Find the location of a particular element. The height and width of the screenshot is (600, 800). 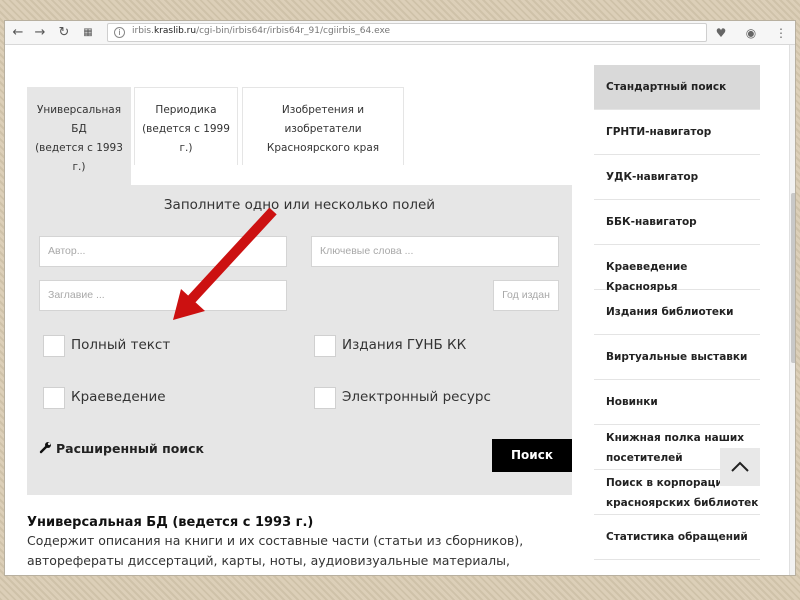

sidebar-item: Статистика обращений is located at coordinates (677, 537).